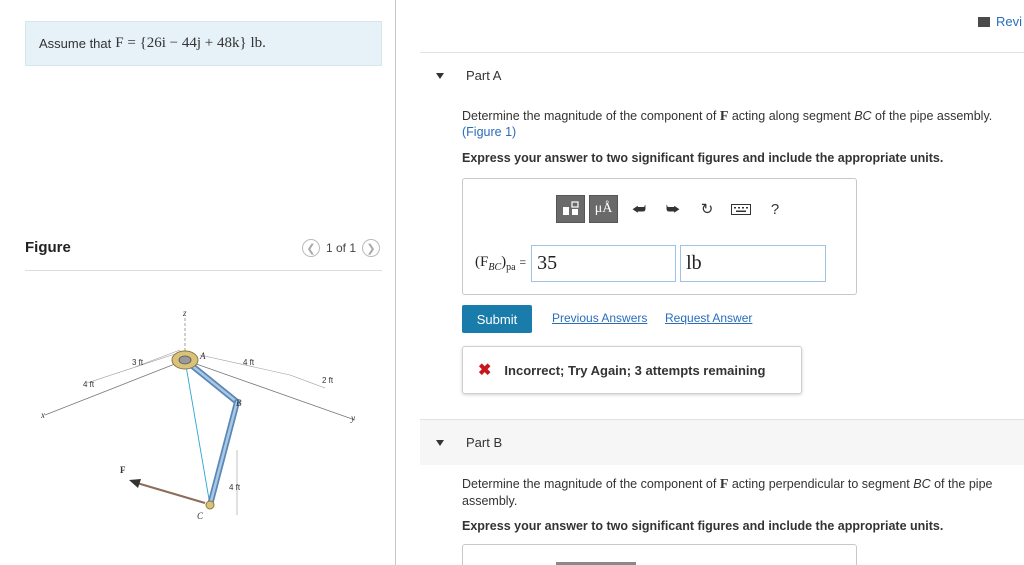 This screenshot has height=565, width=1024. I want to click on request-answer-link: Request Answer, so click(708, 318).